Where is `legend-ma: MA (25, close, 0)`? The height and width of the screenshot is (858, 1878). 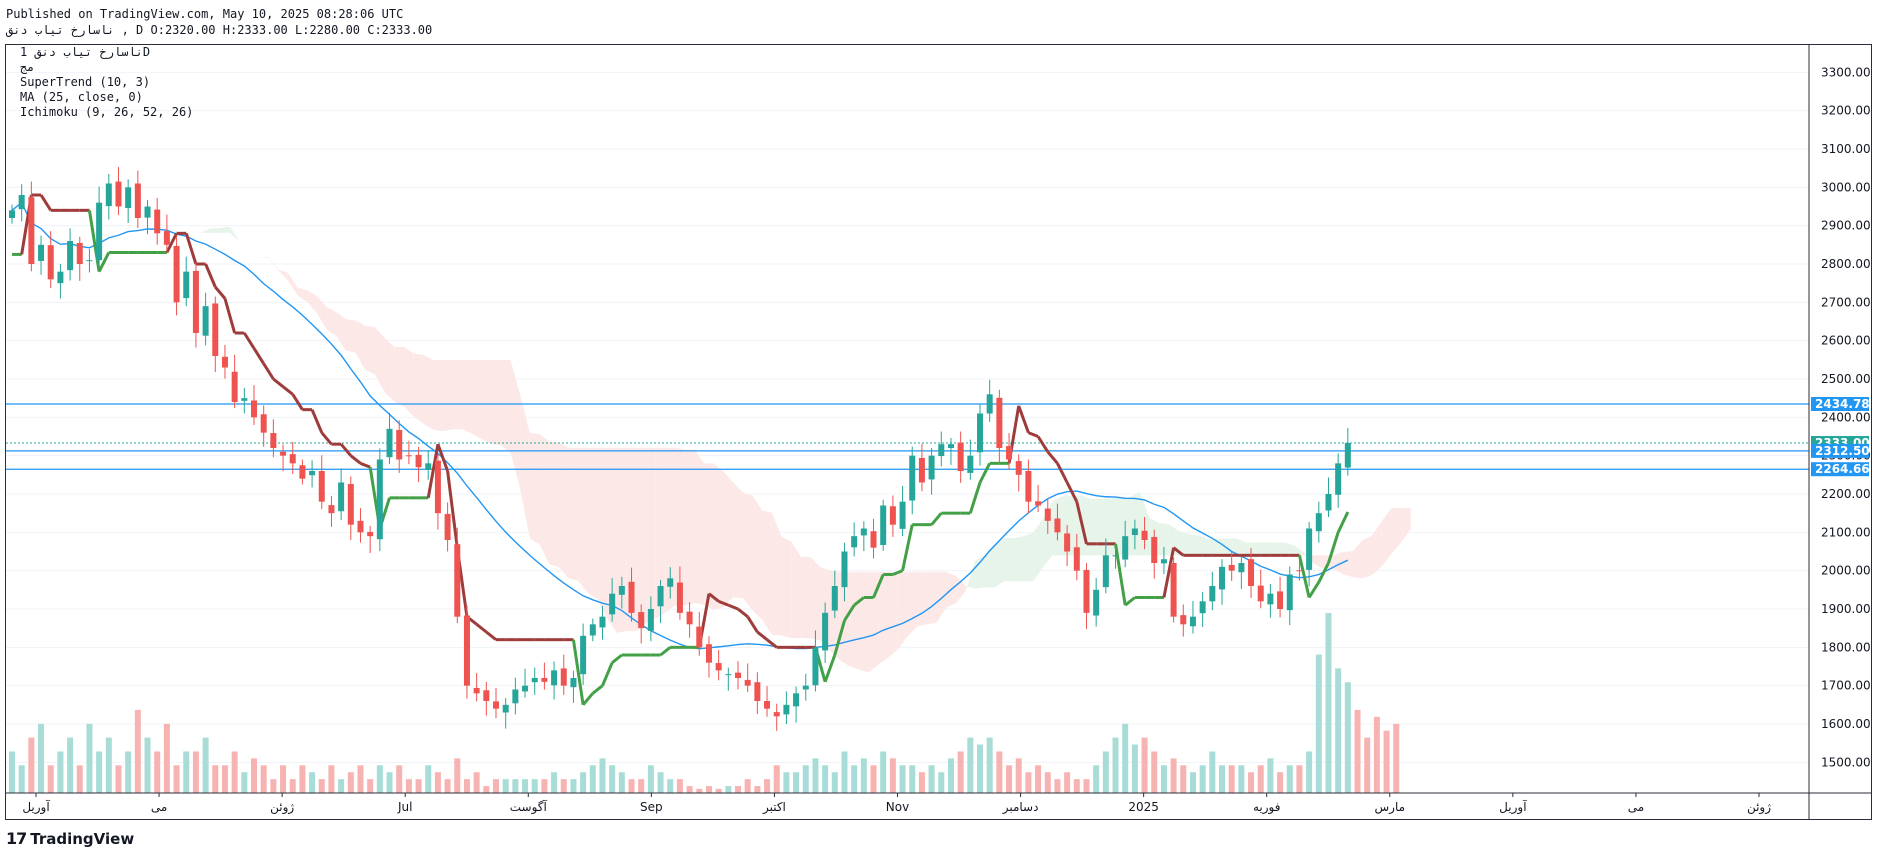 legend-ma: MA (25, close, 0) is located at coordinates (81, 97).